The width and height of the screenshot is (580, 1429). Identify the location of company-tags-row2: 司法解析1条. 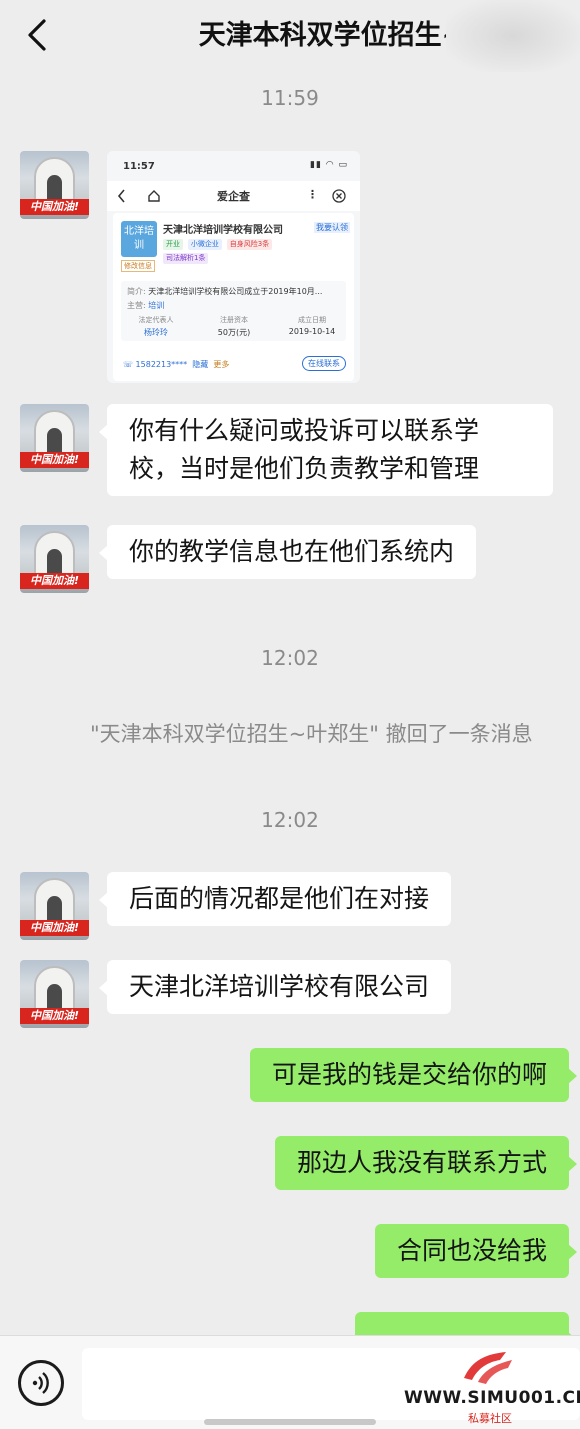
(186, 258).